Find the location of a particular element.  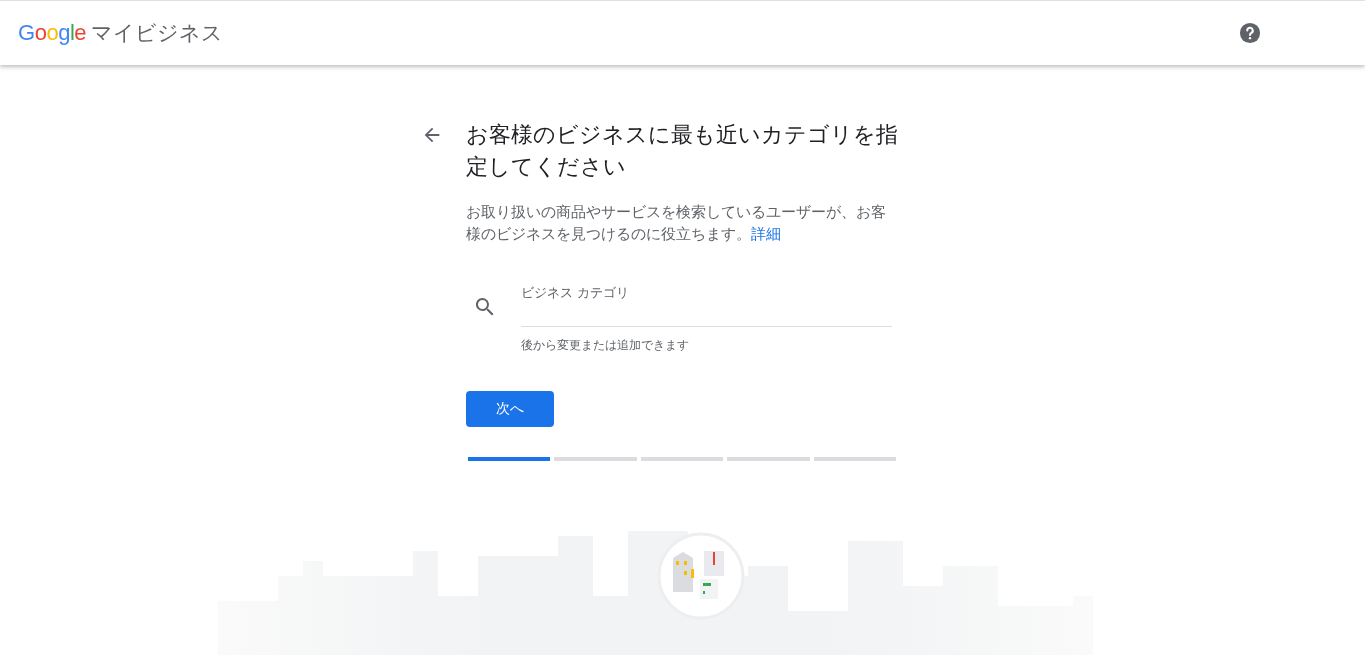

details-link: 詳細 is located at coordinates (766, 233).